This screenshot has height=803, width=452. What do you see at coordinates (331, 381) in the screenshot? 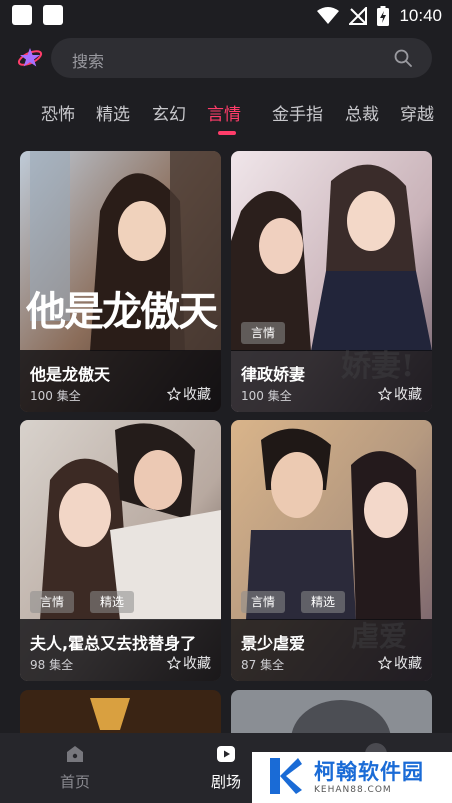
I see `drama-info: 律政娇妻 100 集全 收藏` at bounding box center [331, 381].